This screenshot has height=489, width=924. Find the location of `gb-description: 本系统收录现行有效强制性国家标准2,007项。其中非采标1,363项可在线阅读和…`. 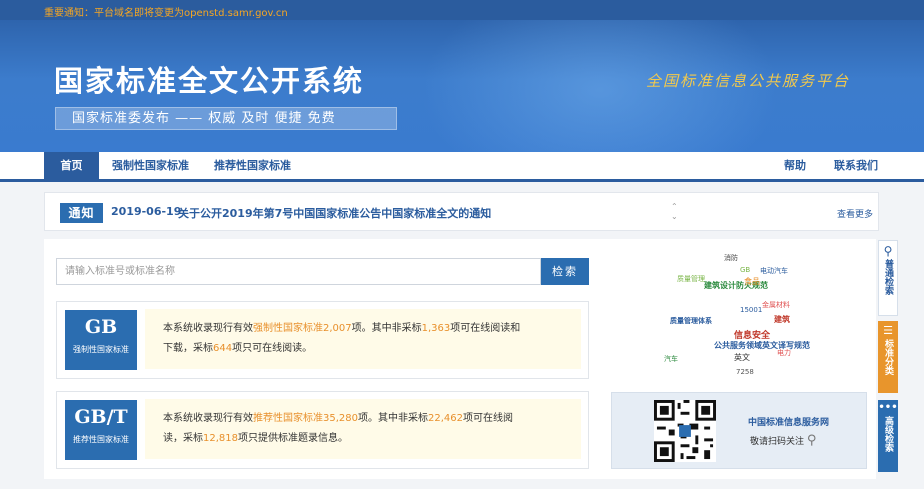

gb-description: 本系统收录现行有效强制性国家标准2,007项。其中非采标1,363项可在线阅读和… is located at coordinates (363, 339).